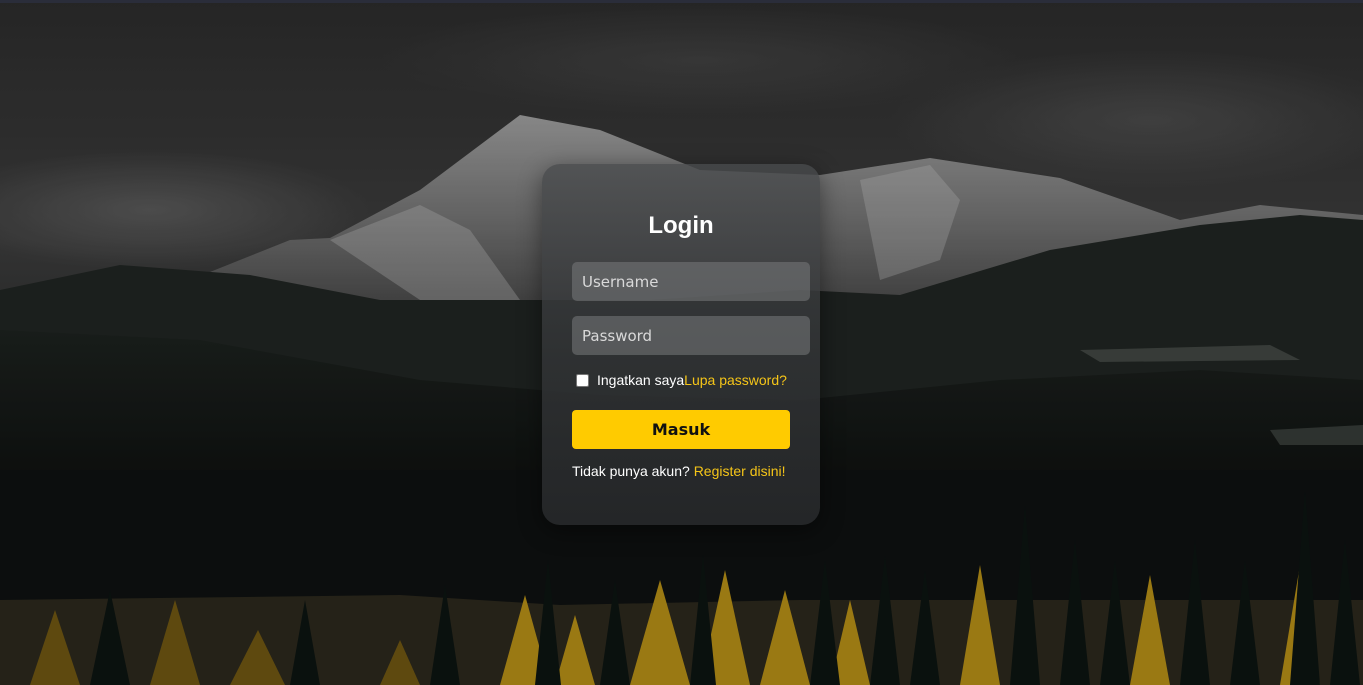 This screenshot has width=1363, height=685. What do you see at coordinates (582, 380) in the screenshot?
I see `remember-checkbox` at bounding box center [582, 380].